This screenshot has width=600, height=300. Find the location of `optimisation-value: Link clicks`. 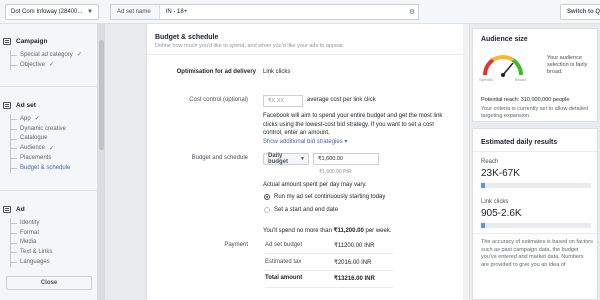

optimisation-value: Link clicks is located at coordinates (277, 72).